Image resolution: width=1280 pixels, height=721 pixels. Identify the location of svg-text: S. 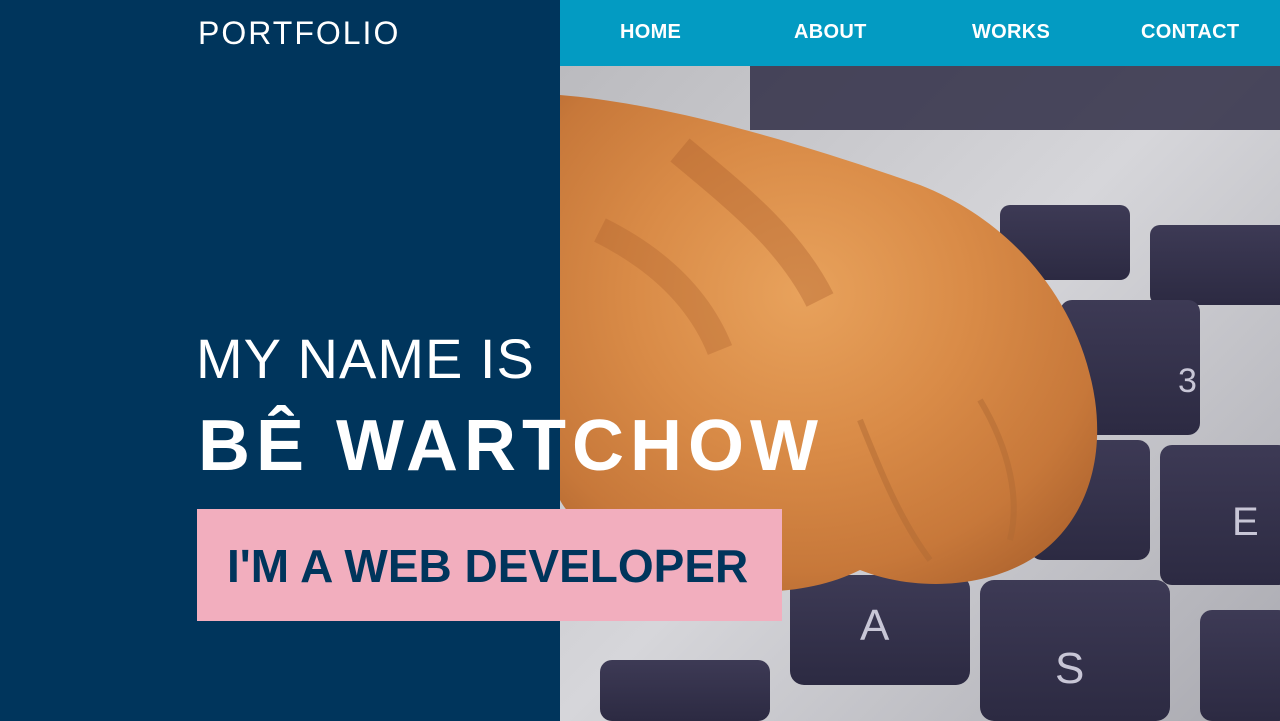
(1069, 668).